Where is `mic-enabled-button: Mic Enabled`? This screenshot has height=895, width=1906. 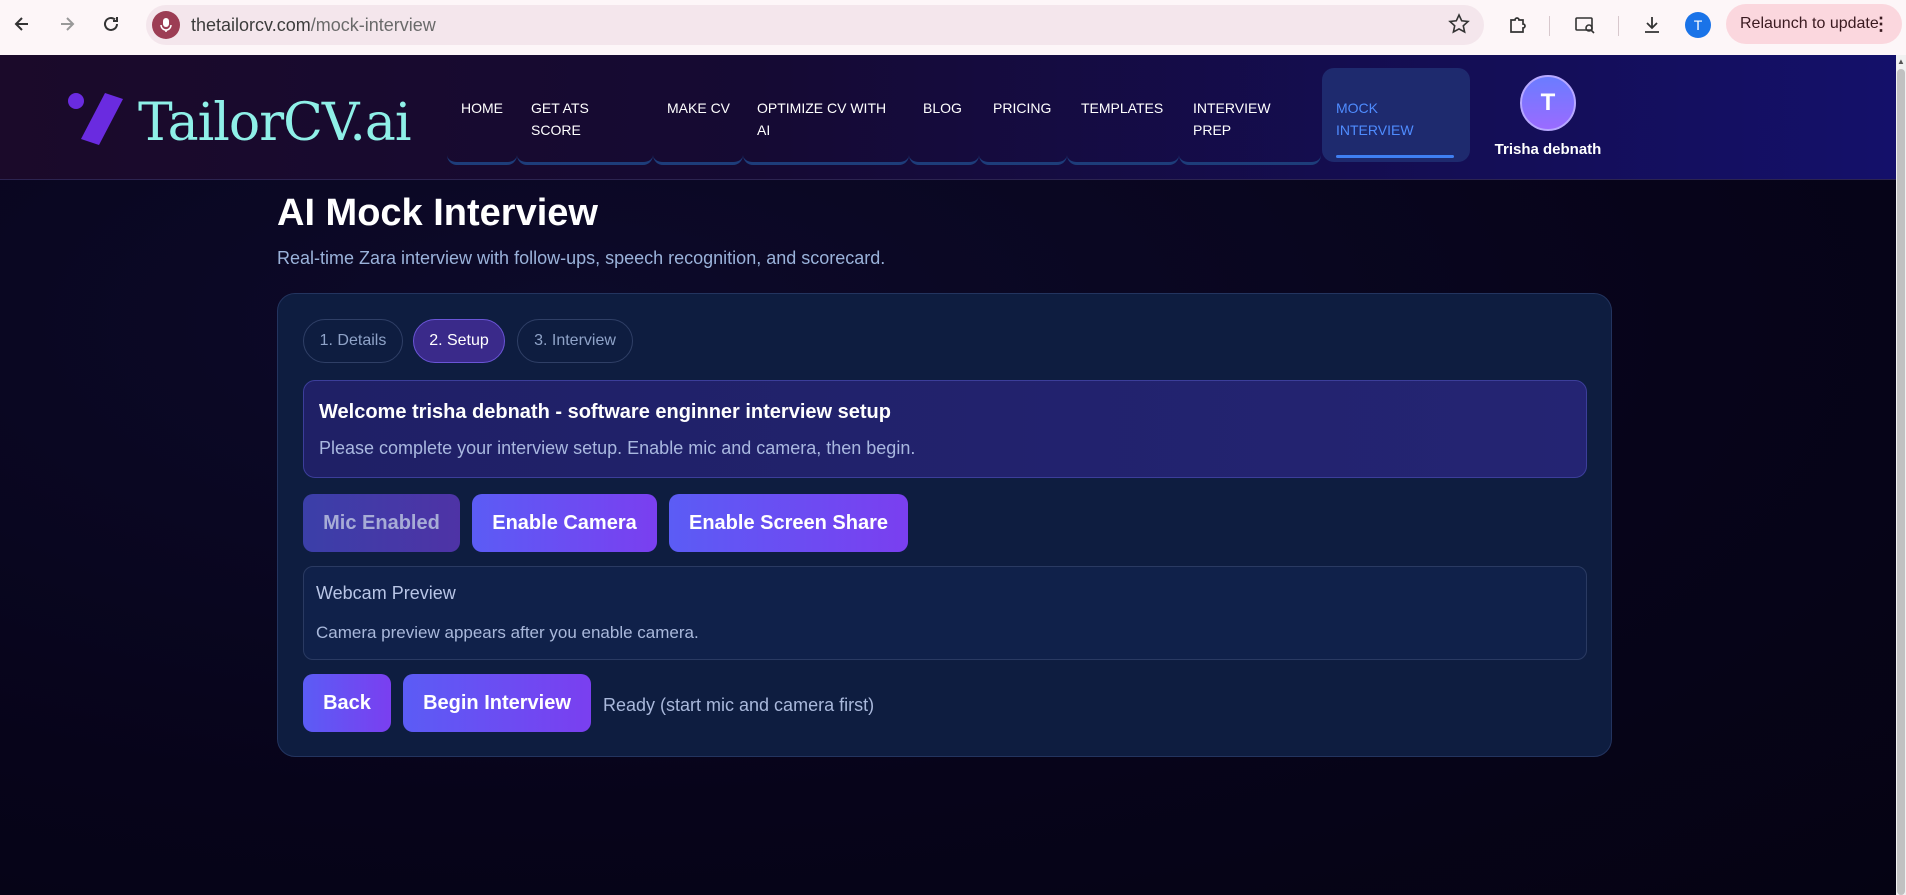 mic-enabled-button: Mic Enabled is located at coordinates (381, 523).